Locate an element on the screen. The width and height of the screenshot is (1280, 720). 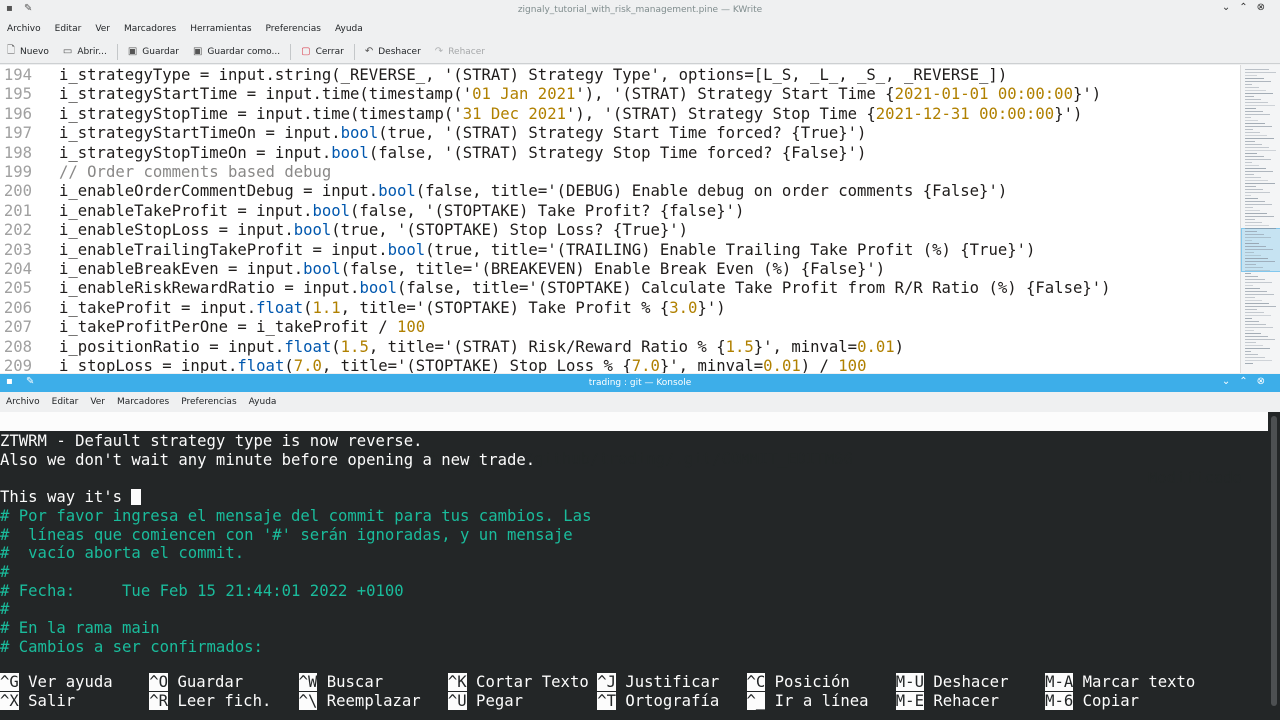
konsole-titlebar: ▪ ✎ trading : git — Konsole ⌄⌃⊗ is located at coordinates (640, 383).